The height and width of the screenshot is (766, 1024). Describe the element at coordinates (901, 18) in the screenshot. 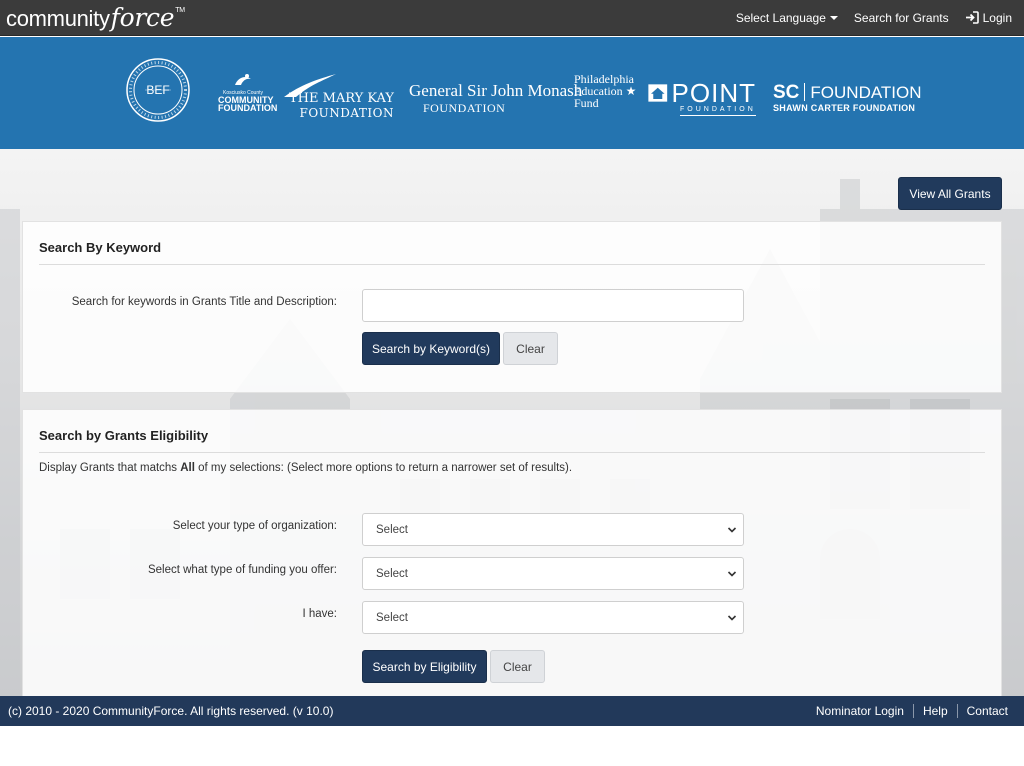

I see `search-grants-link: Search for Grants` at that location.